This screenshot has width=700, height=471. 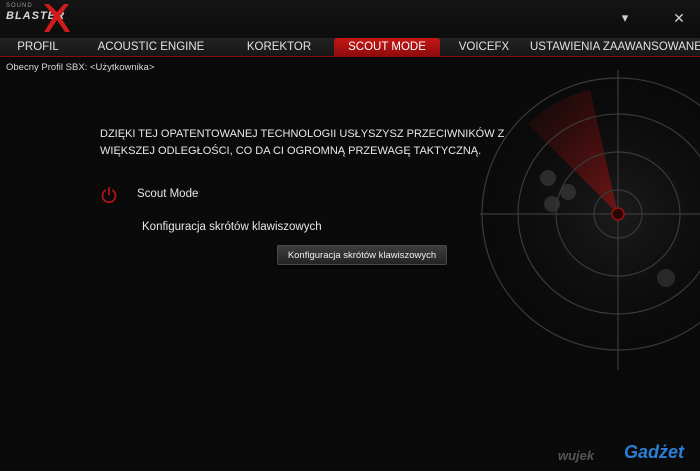 What do you see at coordinates (19, 6) in the screenshot?
I see `logo-small-text: SOUND` at bounding box center [19, 6].